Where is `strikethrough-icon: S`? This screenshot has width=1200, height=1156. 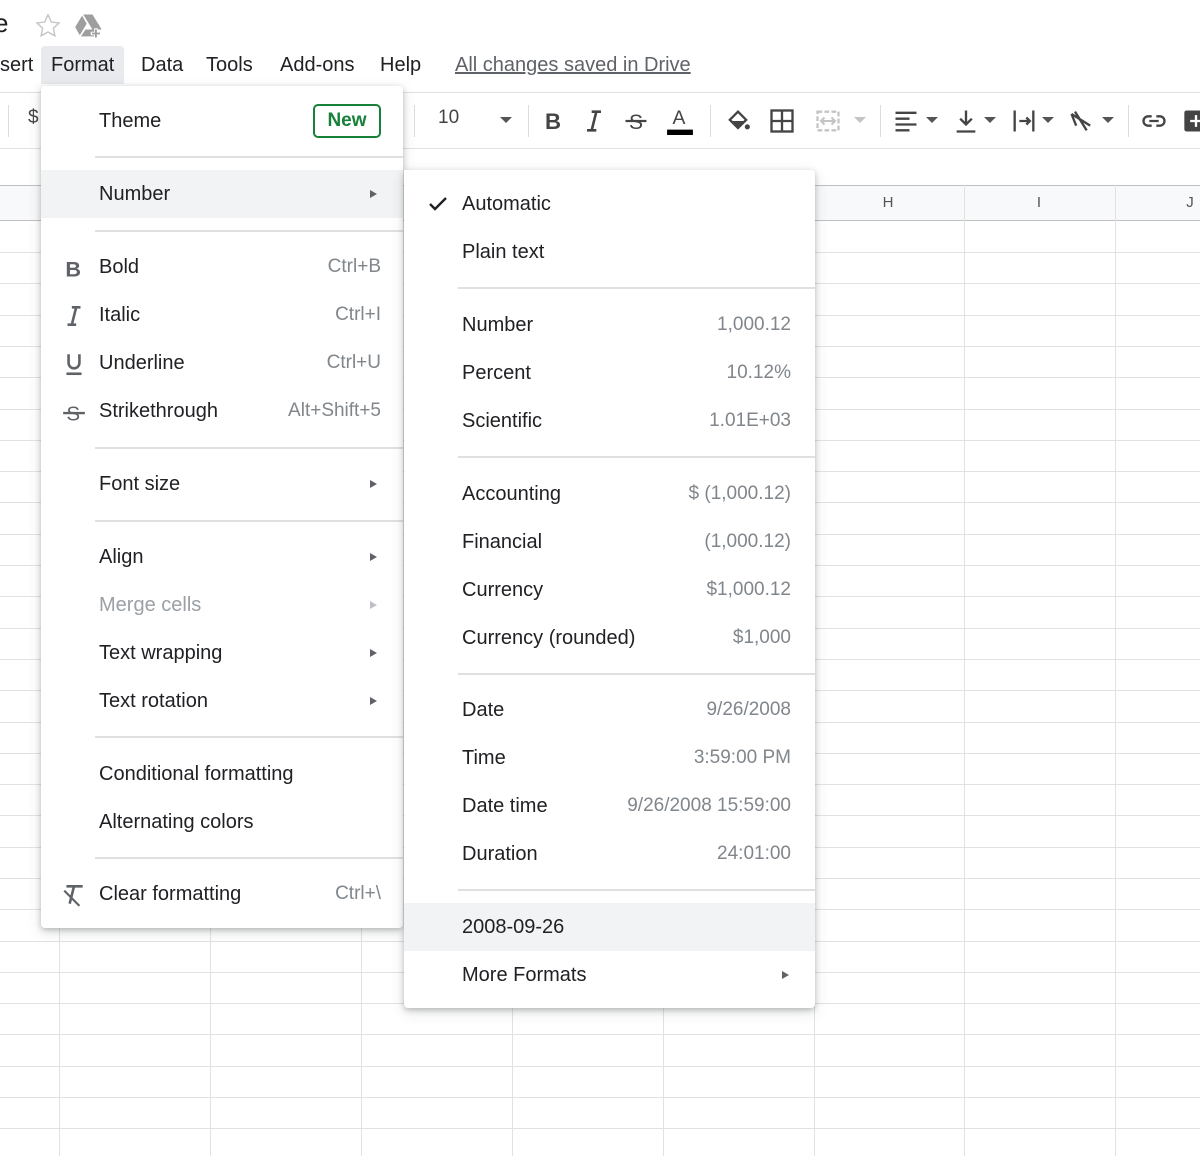
strikethrough-icon: S is located at coordinates (636, 121).